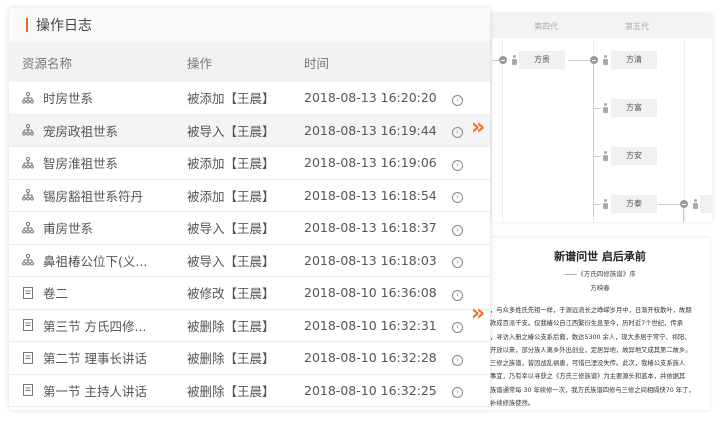  I want to click on tree-node: 方泰, so click(634, 204).